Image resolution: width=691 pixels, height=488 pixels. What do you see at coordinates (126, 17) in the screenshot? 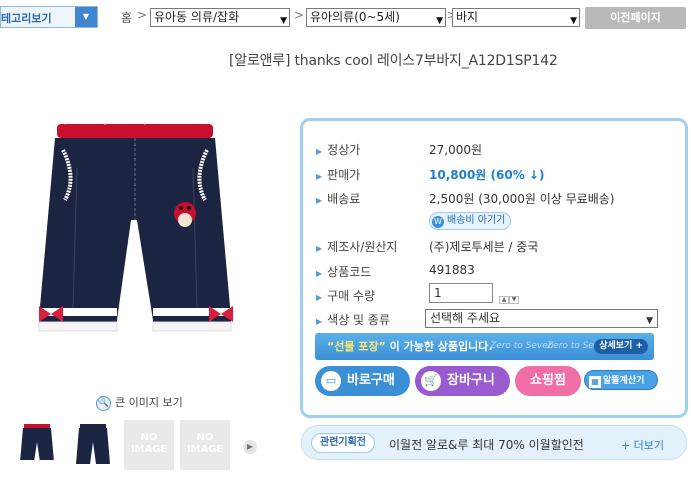
I see `breadcrumb-home: 홈` at bounding box center [126, 17].